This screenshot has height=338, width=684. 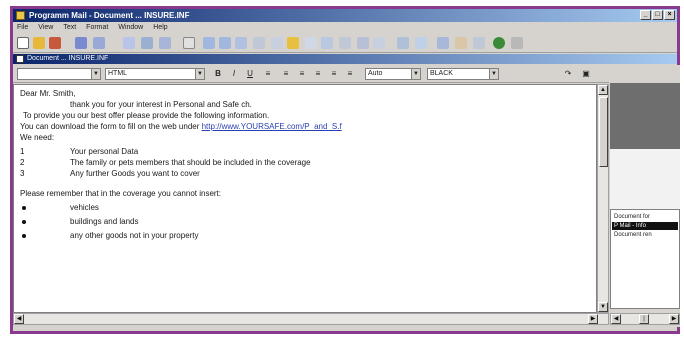 What do you see at coordinates (37, 137) in the screenshot?
I see `letter-we-need: We need:` at bounding box center [37, 137].